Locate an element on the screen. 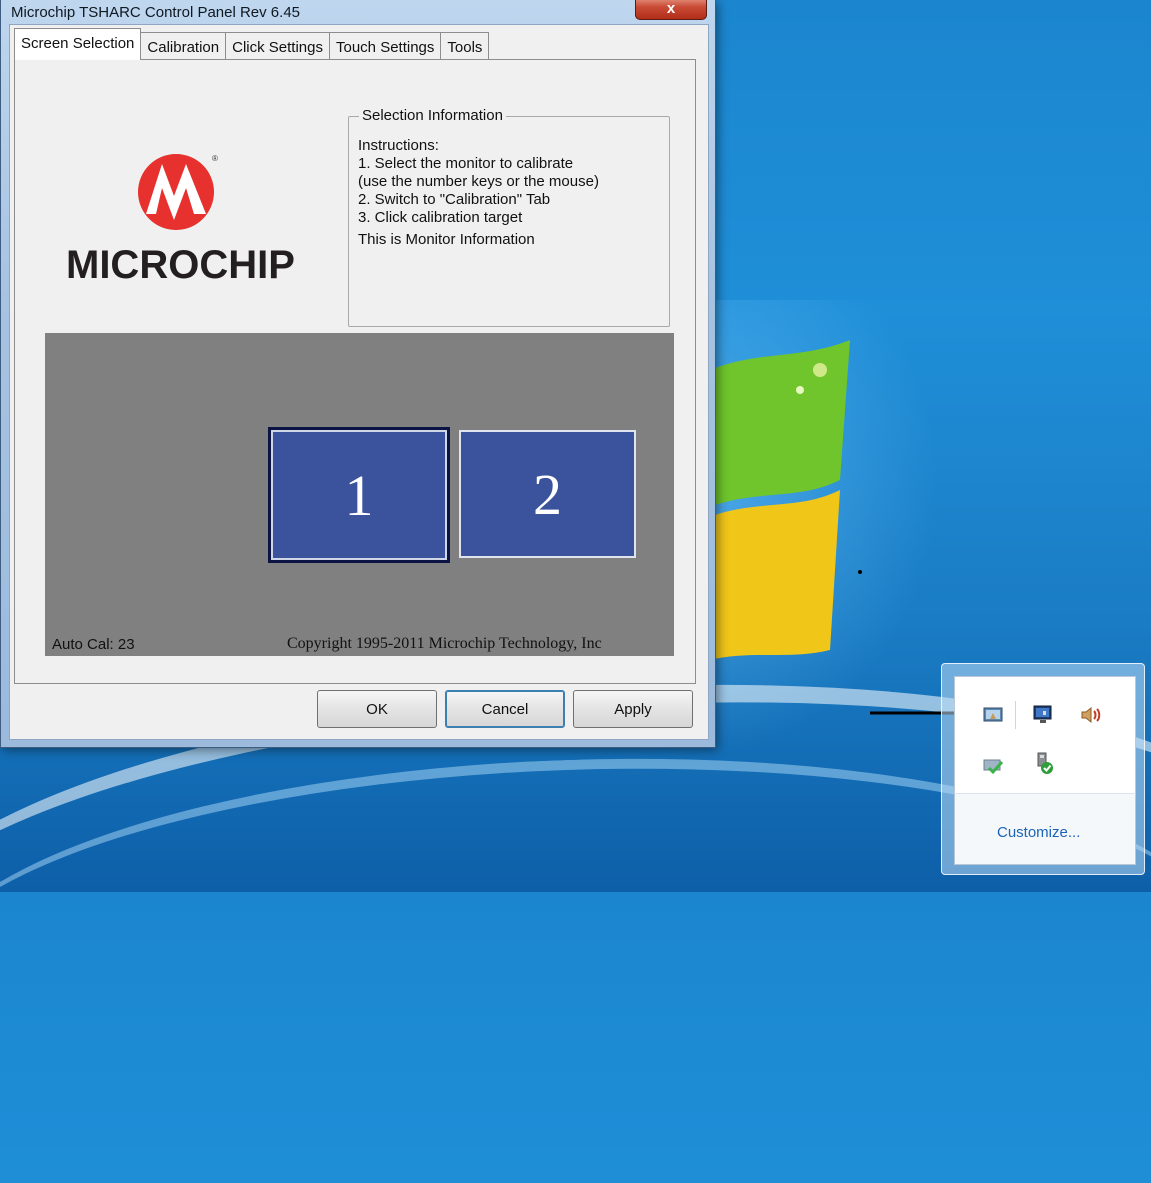 The image size is (1151, 1183). instruction-line: 1. Select the monitor to calibrate is located at coordinates (466, 163).